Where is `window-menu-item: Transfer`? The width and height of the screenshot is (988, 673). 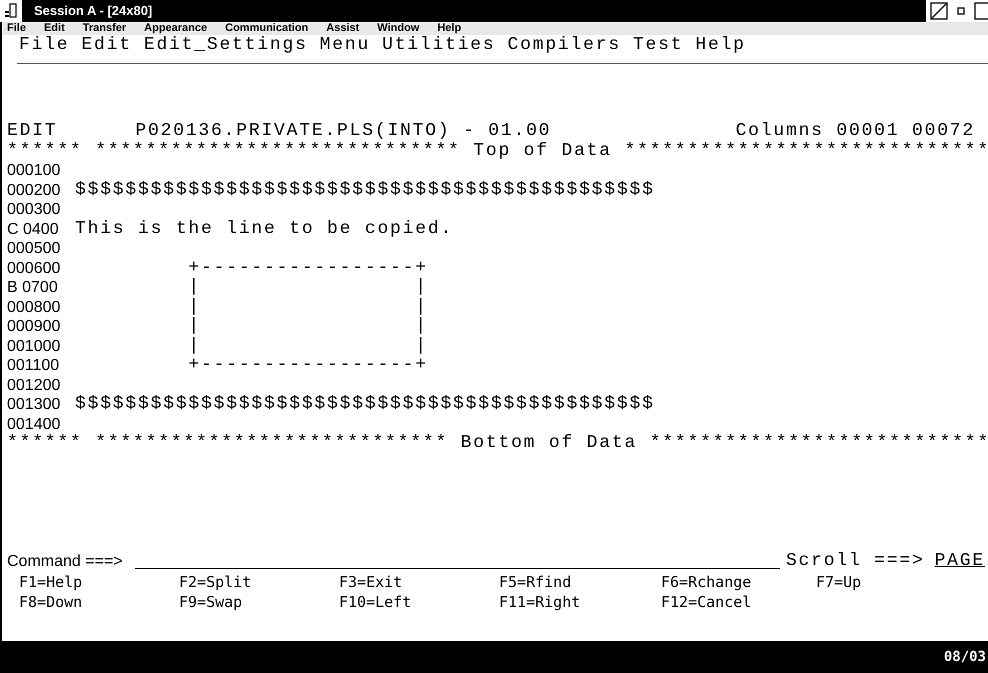
window-menu-item: Transfer is located at coordinates (104, 28).